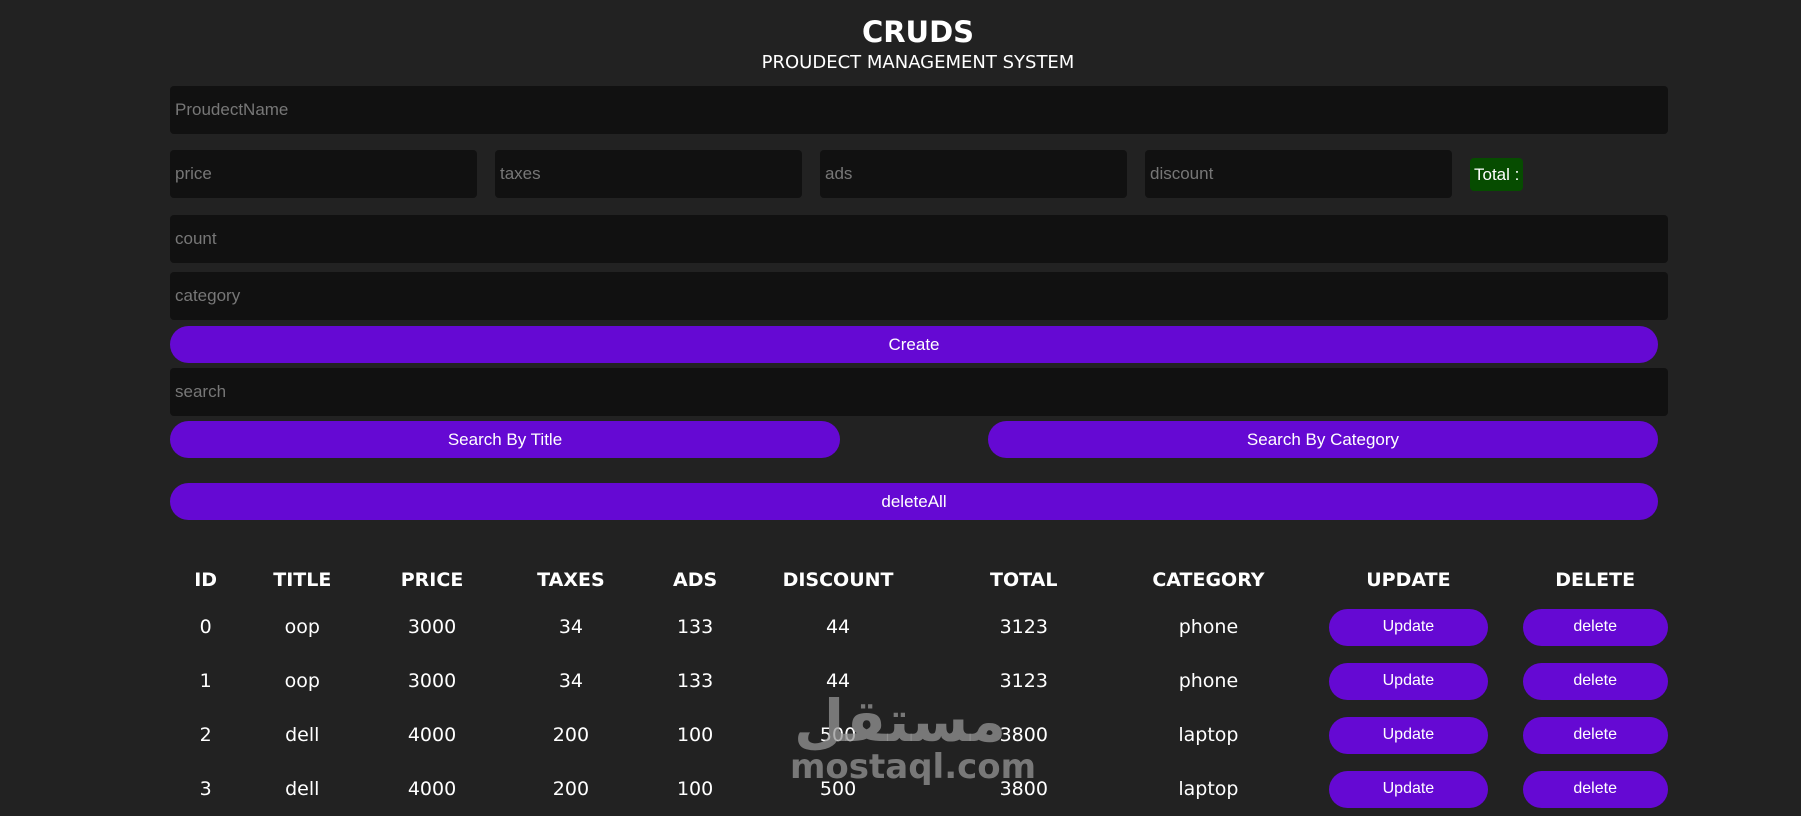  What do you see at coordinates (919, 392) in the screenshot?
I see `search-input` at bounding box center [919, 392].